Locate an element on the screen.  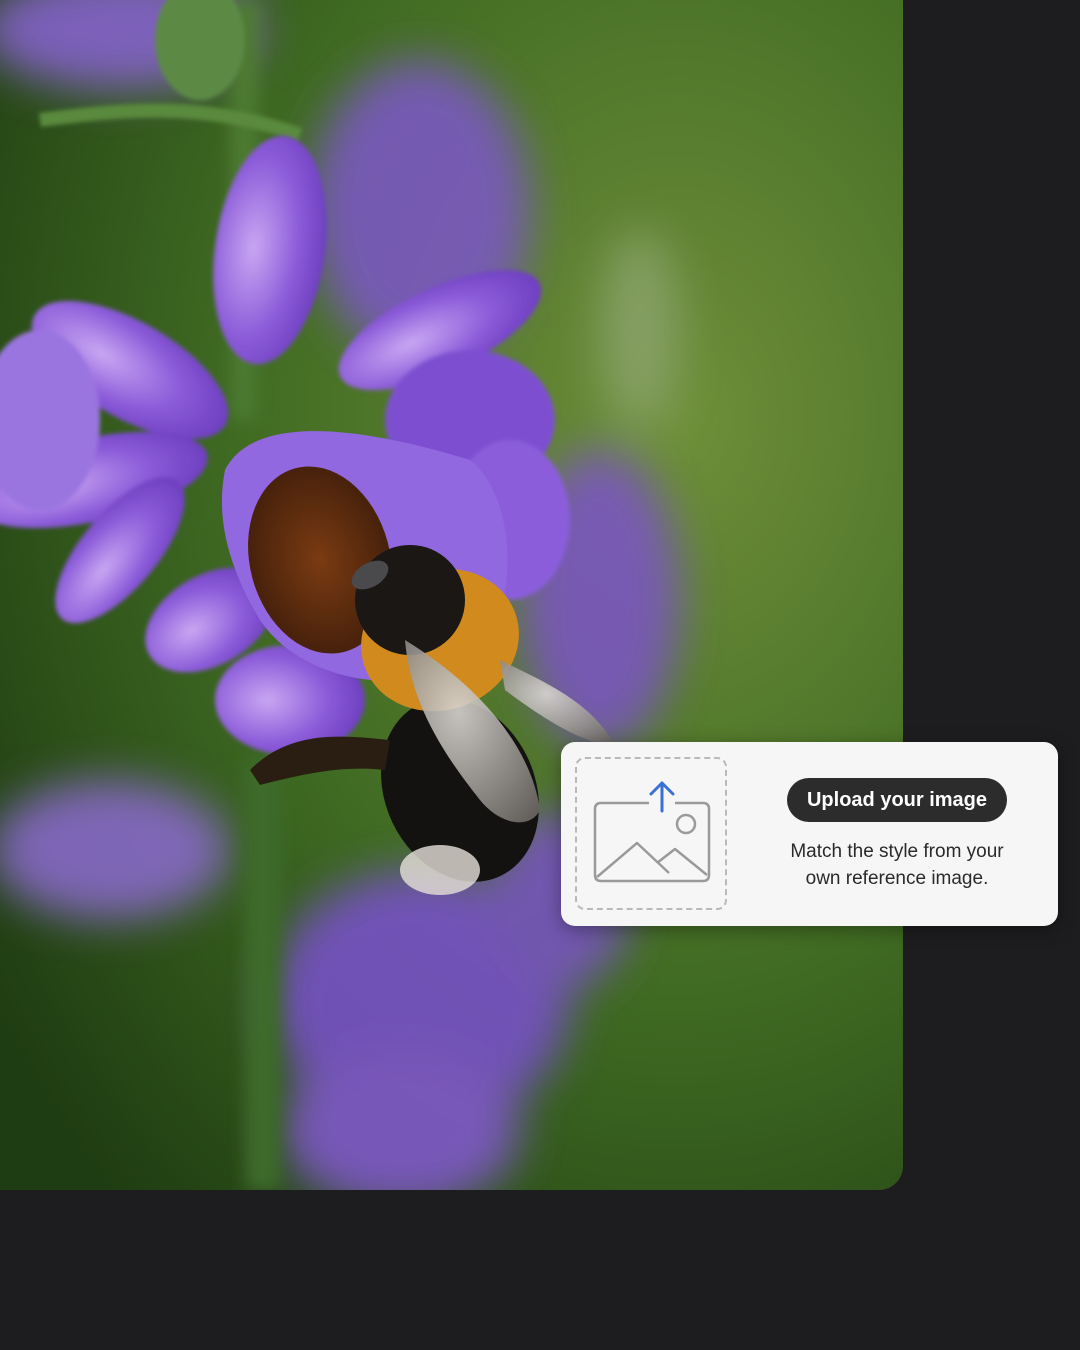
upload-description-line1: Match the style from your is located at coordinates (897, 851).